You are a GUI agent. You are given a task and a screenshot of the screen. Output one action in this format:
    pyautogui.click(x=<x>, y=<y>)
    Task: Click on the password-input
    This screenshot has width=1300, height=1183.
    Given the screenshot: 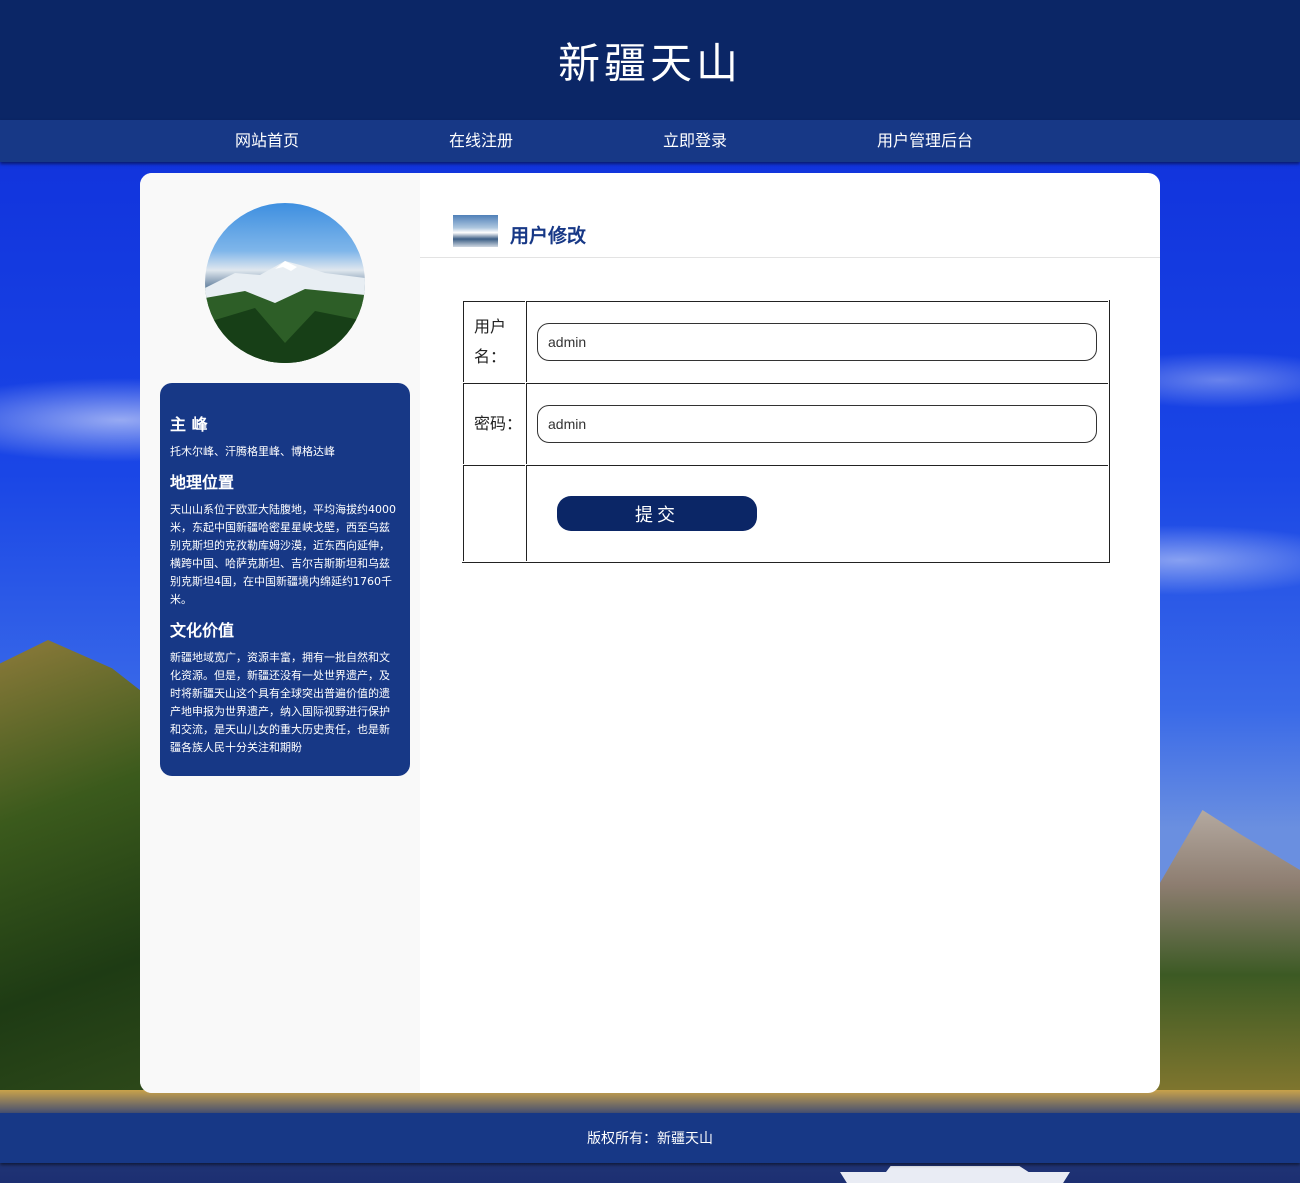 What is the action you would take?
    pyautogui.click(x=817, y=424)
    